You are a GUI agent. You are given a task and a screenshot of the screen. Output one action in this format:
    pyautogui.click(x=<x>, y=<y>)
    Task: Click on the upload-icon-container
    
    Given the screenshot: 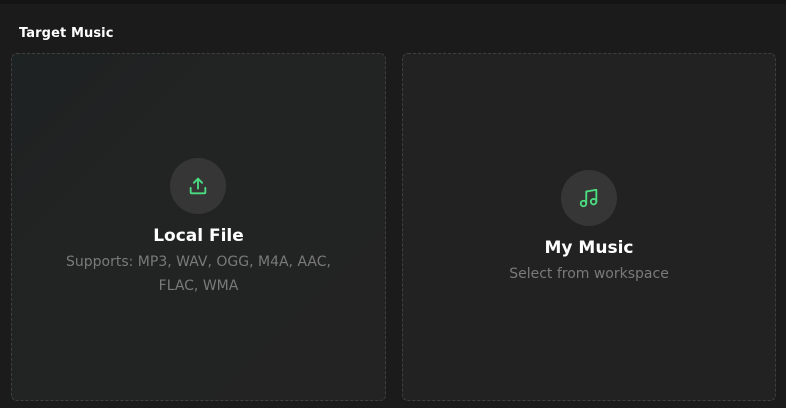 What is the action you would take?
    pyautogui.click(x=198, y=186)
    